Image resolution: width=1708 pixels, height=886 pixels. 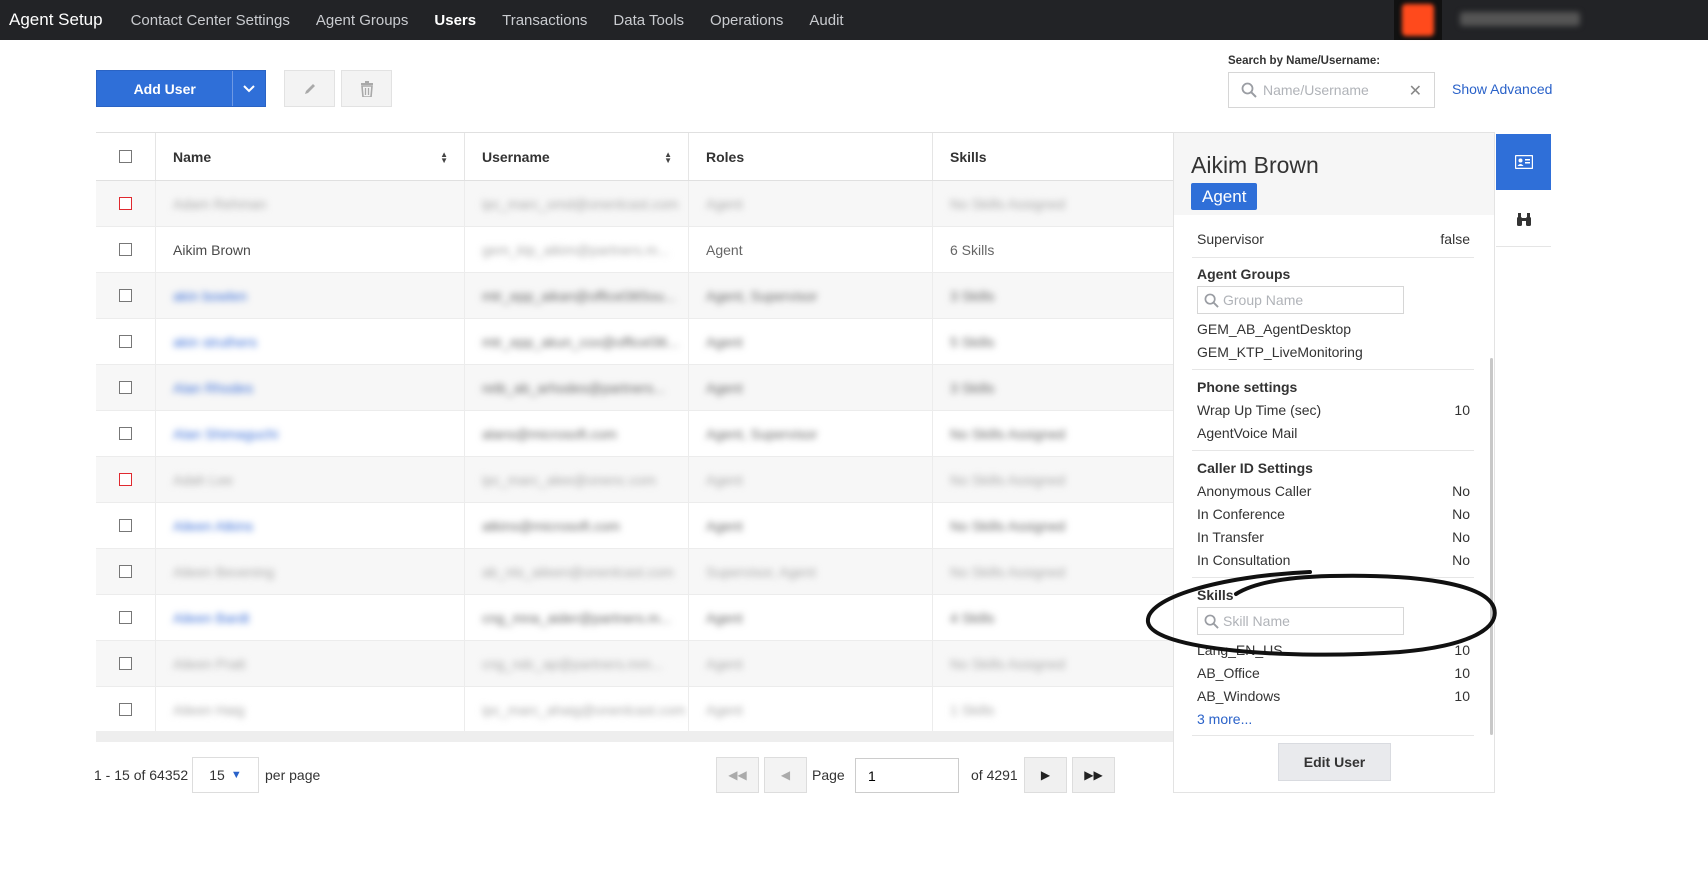 I want to click on cell-roles: Agent, so click(x=811, y=709).